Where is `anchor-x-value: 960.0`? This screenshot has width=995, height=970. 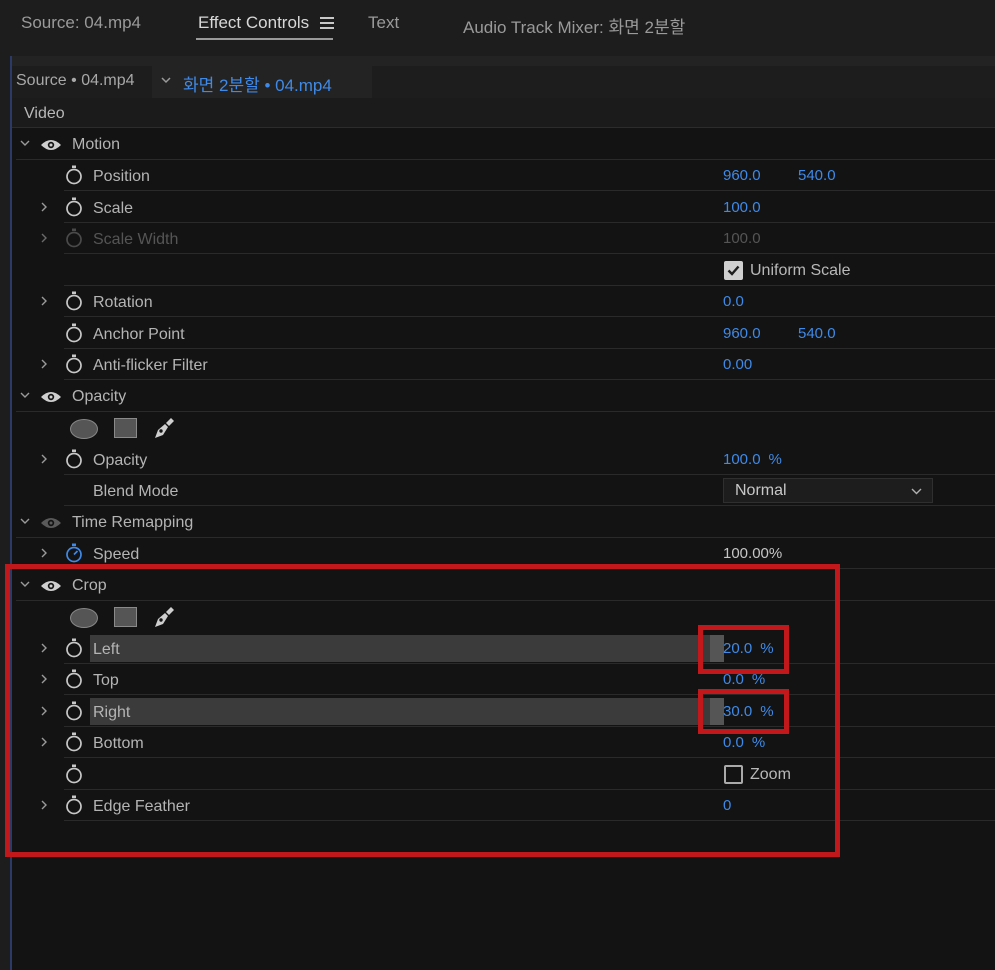
anchor-x-value: 960.0 is located at coordinates (742, 333).